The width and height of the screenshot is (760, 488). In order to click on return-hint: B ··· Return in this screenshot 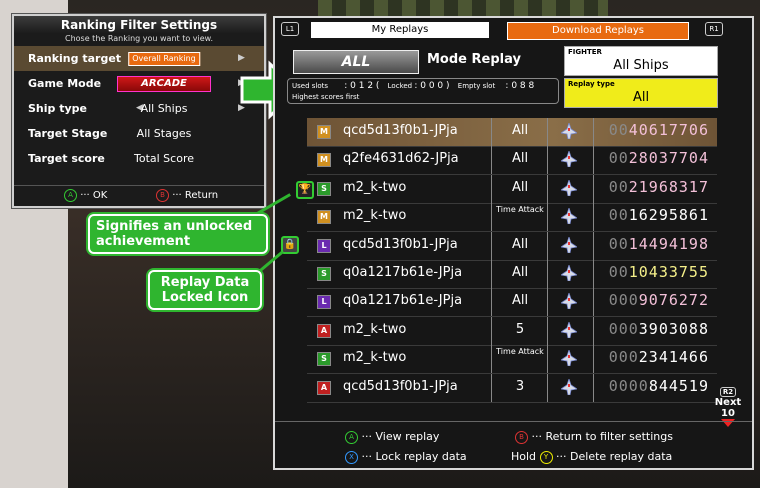, I will do `click(187, 196)`.